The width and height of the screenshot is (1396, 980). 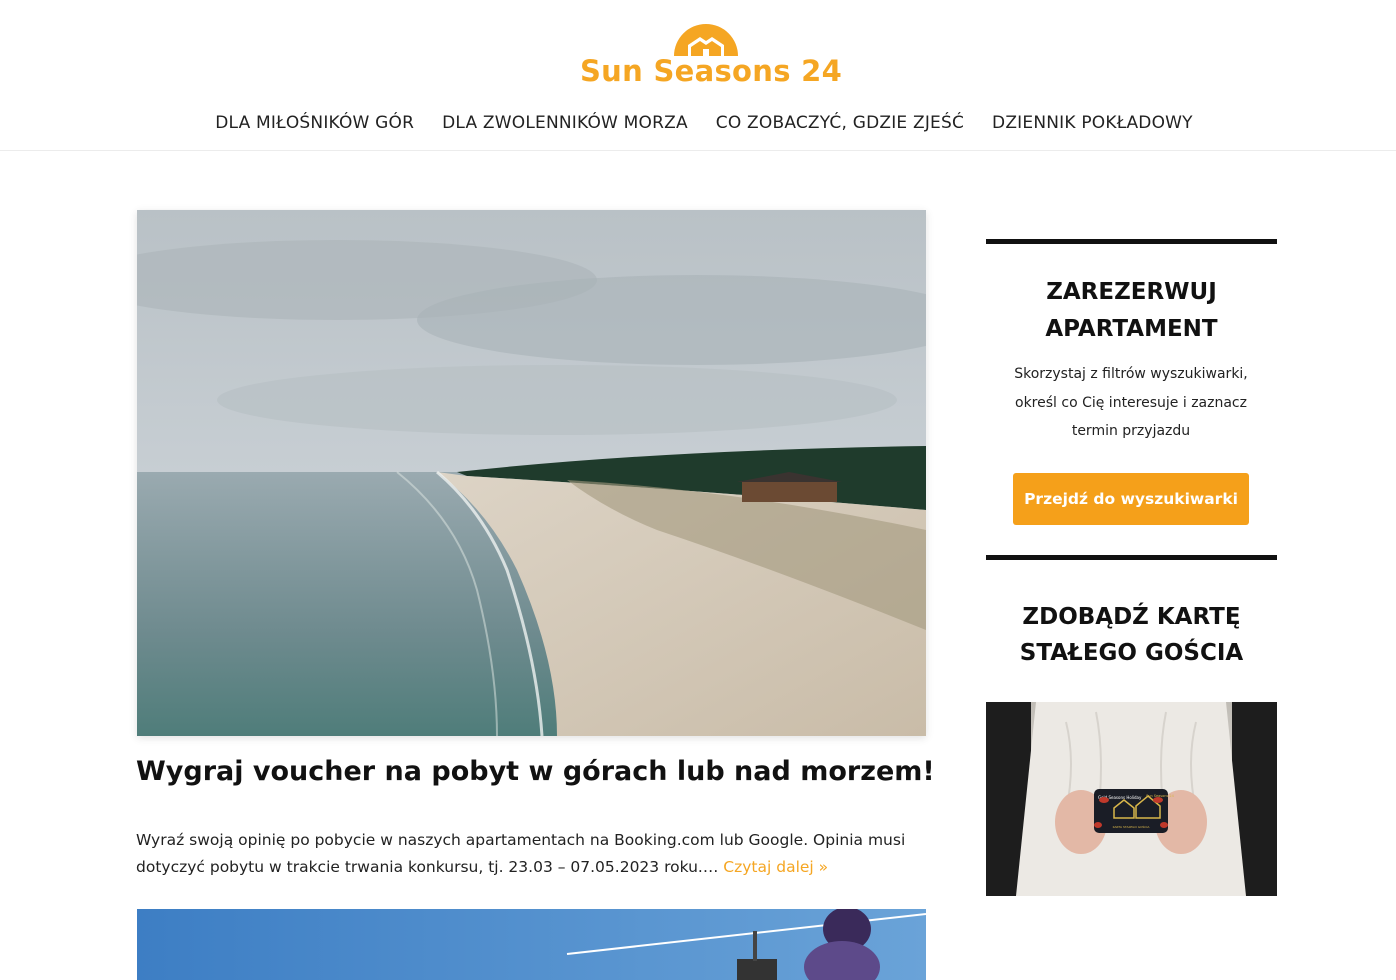 What do you see at coordinates (775, 867) in the screenshot?
I see `read-more-link: Czytaj dalej »` at bounding box center [775, 867].